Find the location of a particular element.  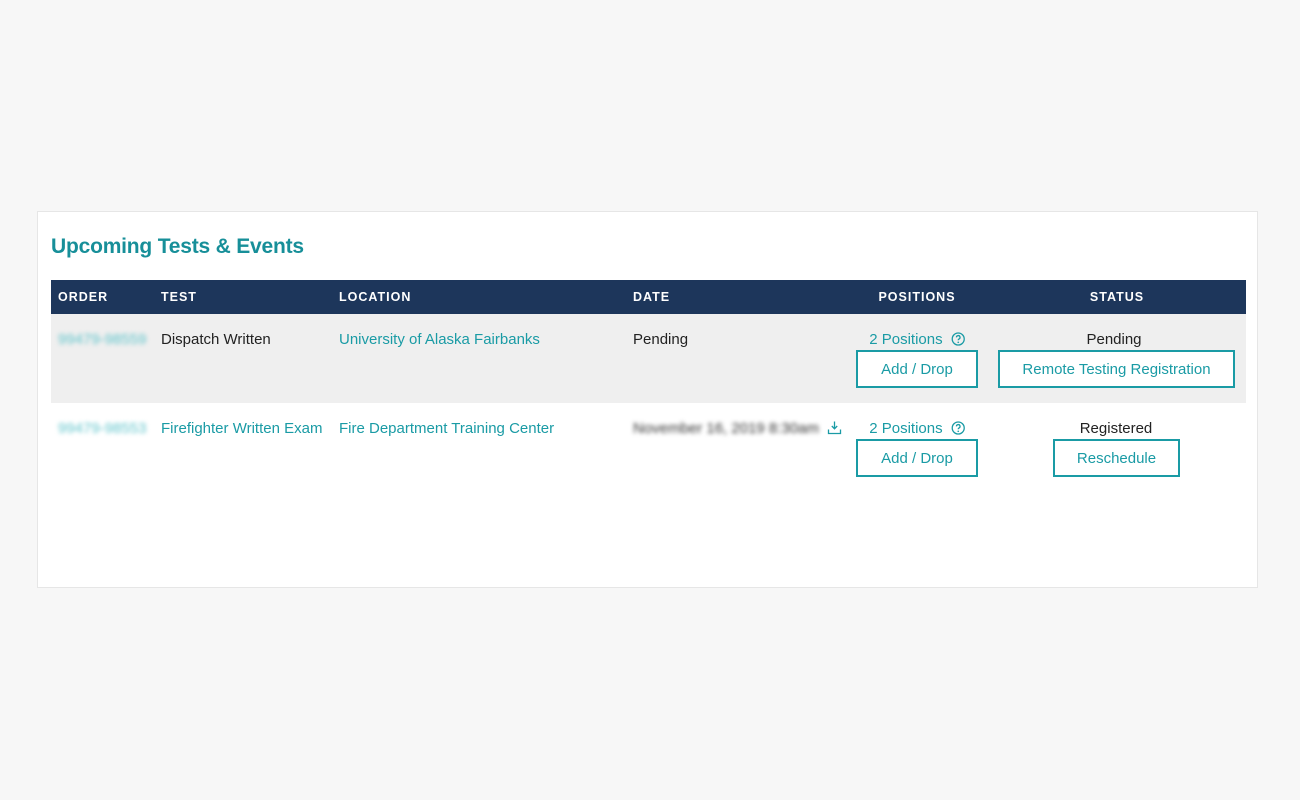

header-order: ORDER is located at coordinates (83, 297).